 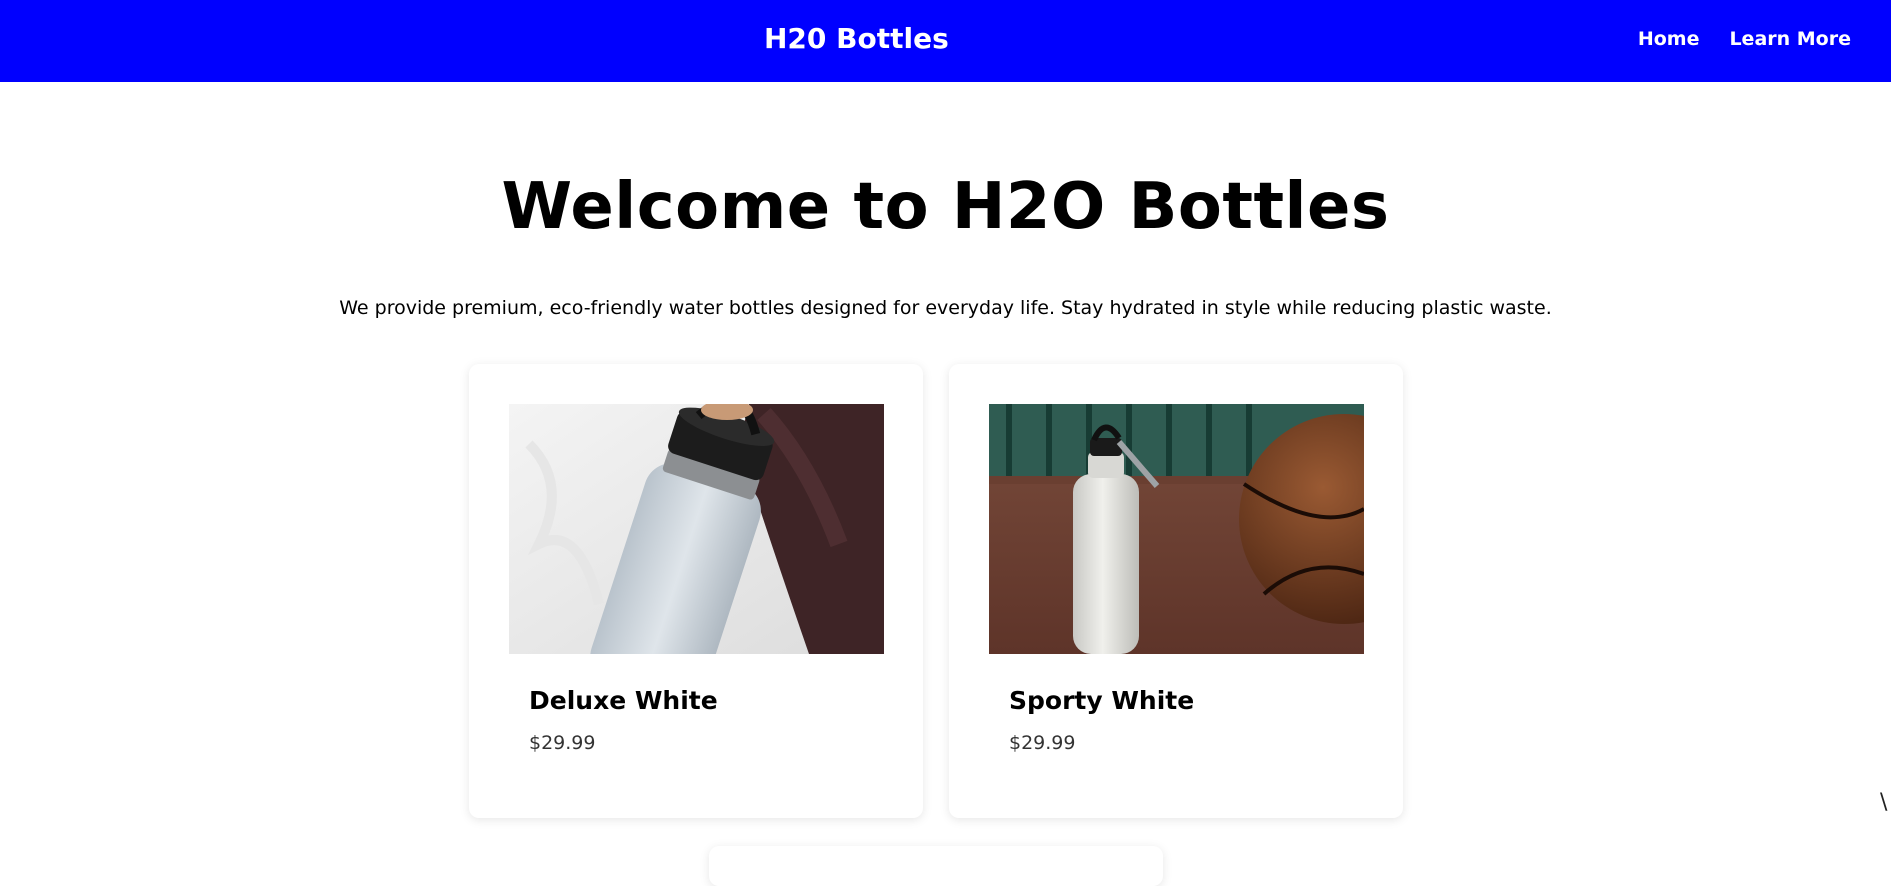 What do you see at coordinates (856, 38) in the screenshot?
I see `brand-title: H20 Bottles` at bounding box center [856, 38].